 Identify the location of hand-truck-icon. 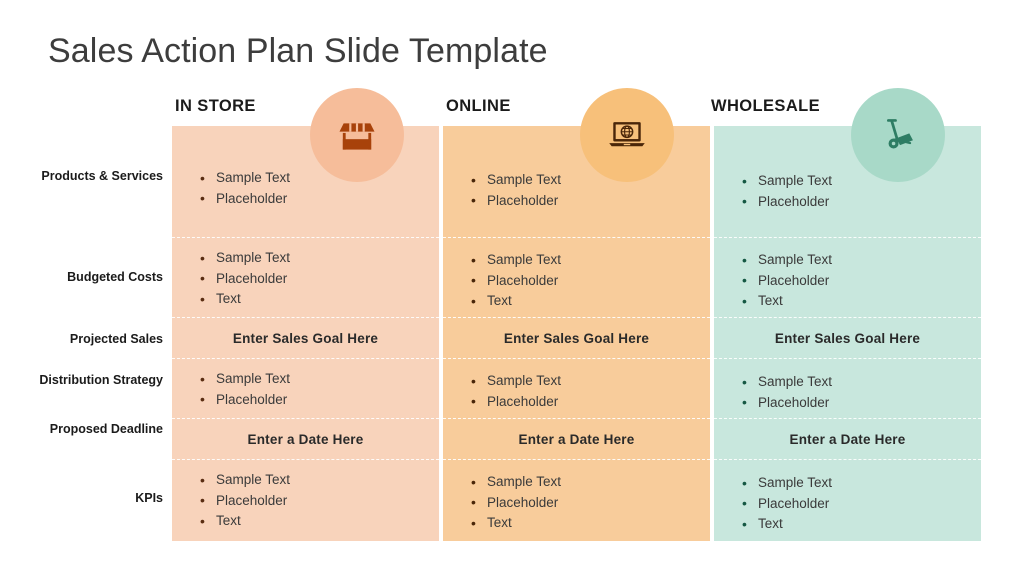
(898, 135).